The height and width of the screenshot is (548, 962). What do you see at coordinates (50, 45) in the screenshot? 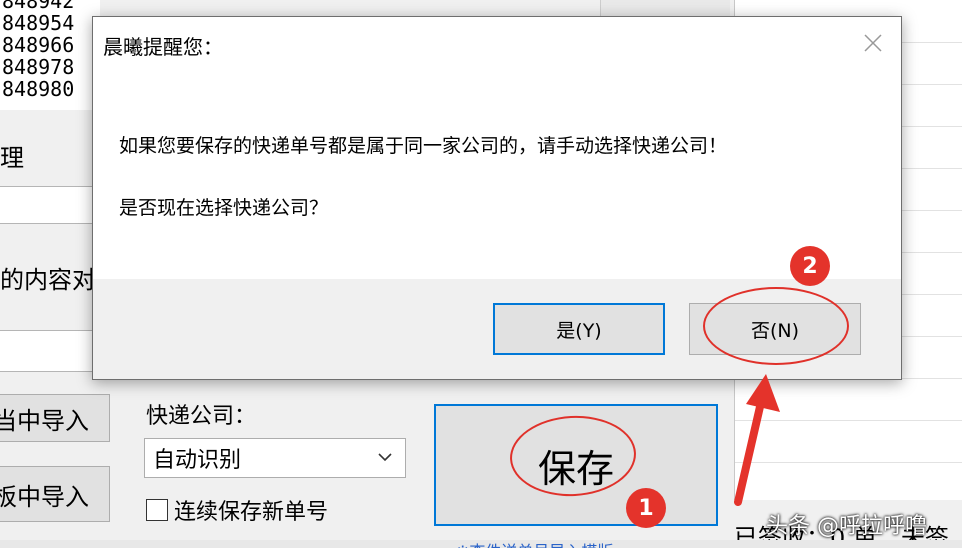
I see `list-item: 848966` at bounding box center [50, 45].